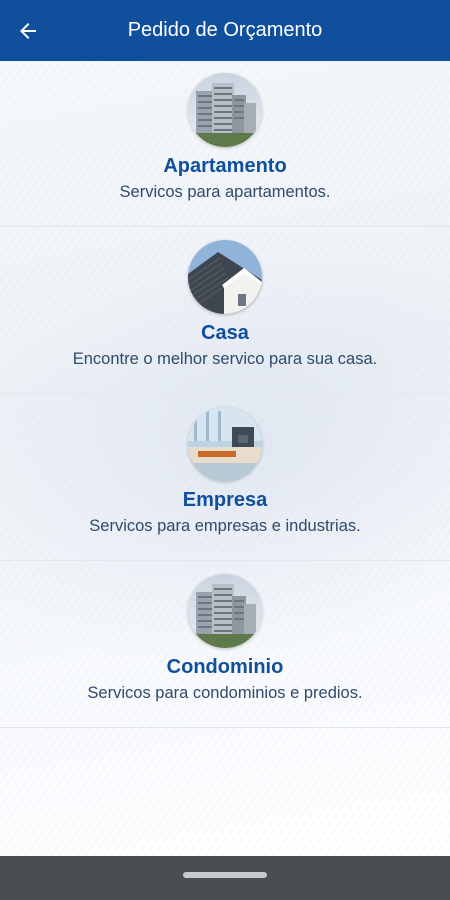 This screenshot has width=450, height=900. I want to click on office-interior-image, so click(225, 444).